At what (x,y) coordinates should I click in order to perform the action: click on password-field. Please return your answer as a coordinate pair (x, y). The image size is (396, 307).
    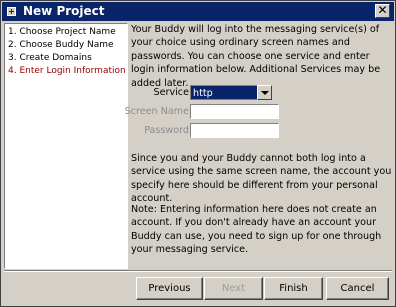
    Looking at the image, I should click on (234, 132).